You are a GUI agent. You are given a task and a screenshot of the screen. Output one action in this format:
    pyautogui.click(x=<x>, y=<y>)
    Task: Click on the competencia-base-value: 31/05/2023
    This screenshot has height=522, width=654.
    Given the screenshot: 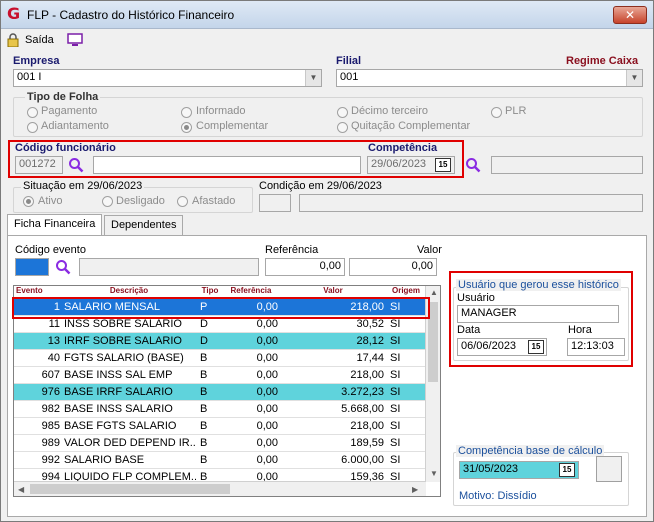 What is the action you would take?
    pyautogui.click(x=491, y=469)
    